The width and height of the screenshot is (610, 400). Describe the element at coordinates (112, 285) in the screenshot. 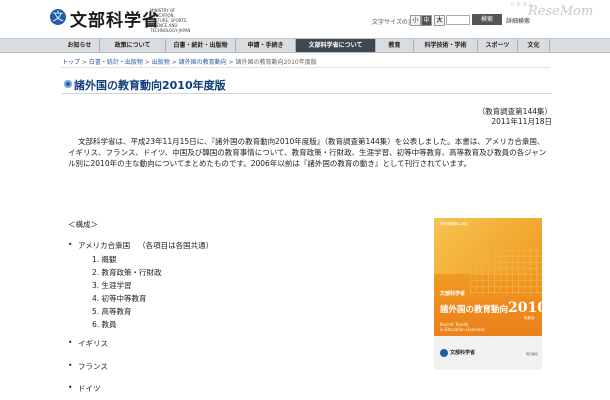

I see `section-item: 3. 生涯学習` at that location.